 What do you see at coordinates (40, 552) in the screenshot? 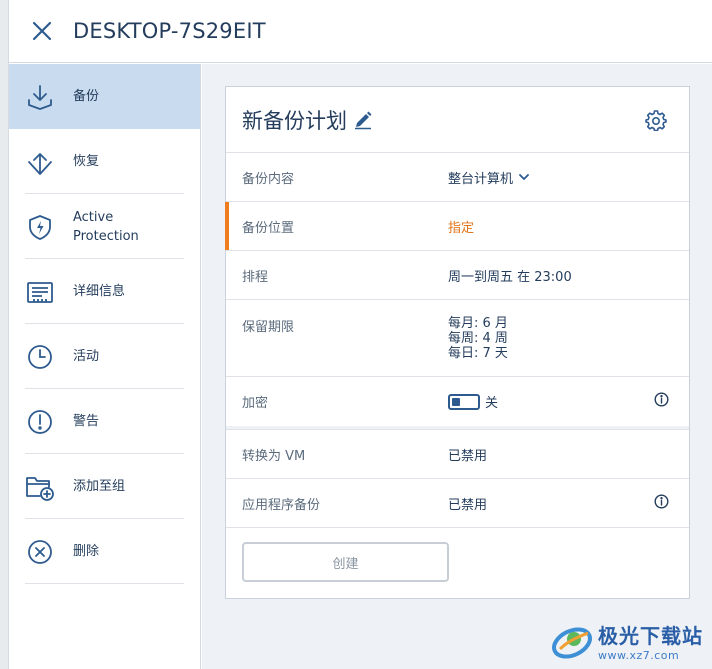
I see `delete-icon` at bounding box center [40, 552].